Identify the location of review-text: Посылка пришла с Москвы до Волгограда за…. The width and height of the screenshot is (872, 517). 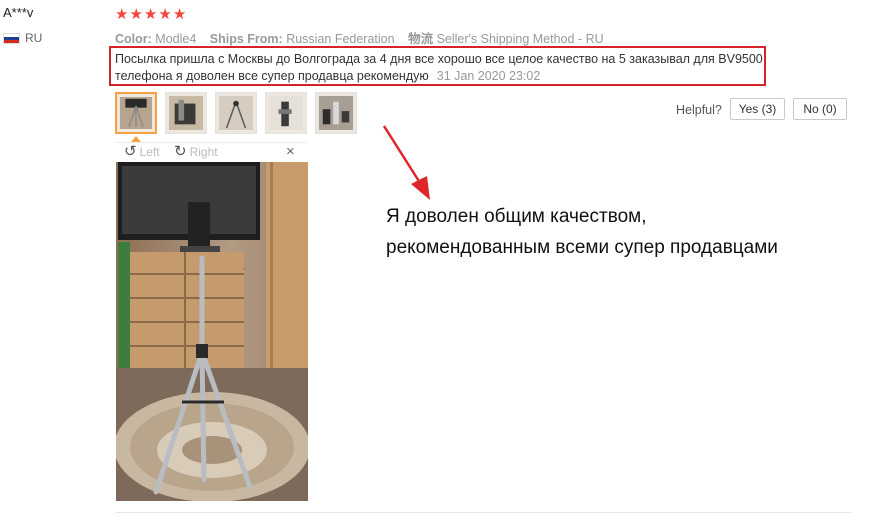
(440, 67).